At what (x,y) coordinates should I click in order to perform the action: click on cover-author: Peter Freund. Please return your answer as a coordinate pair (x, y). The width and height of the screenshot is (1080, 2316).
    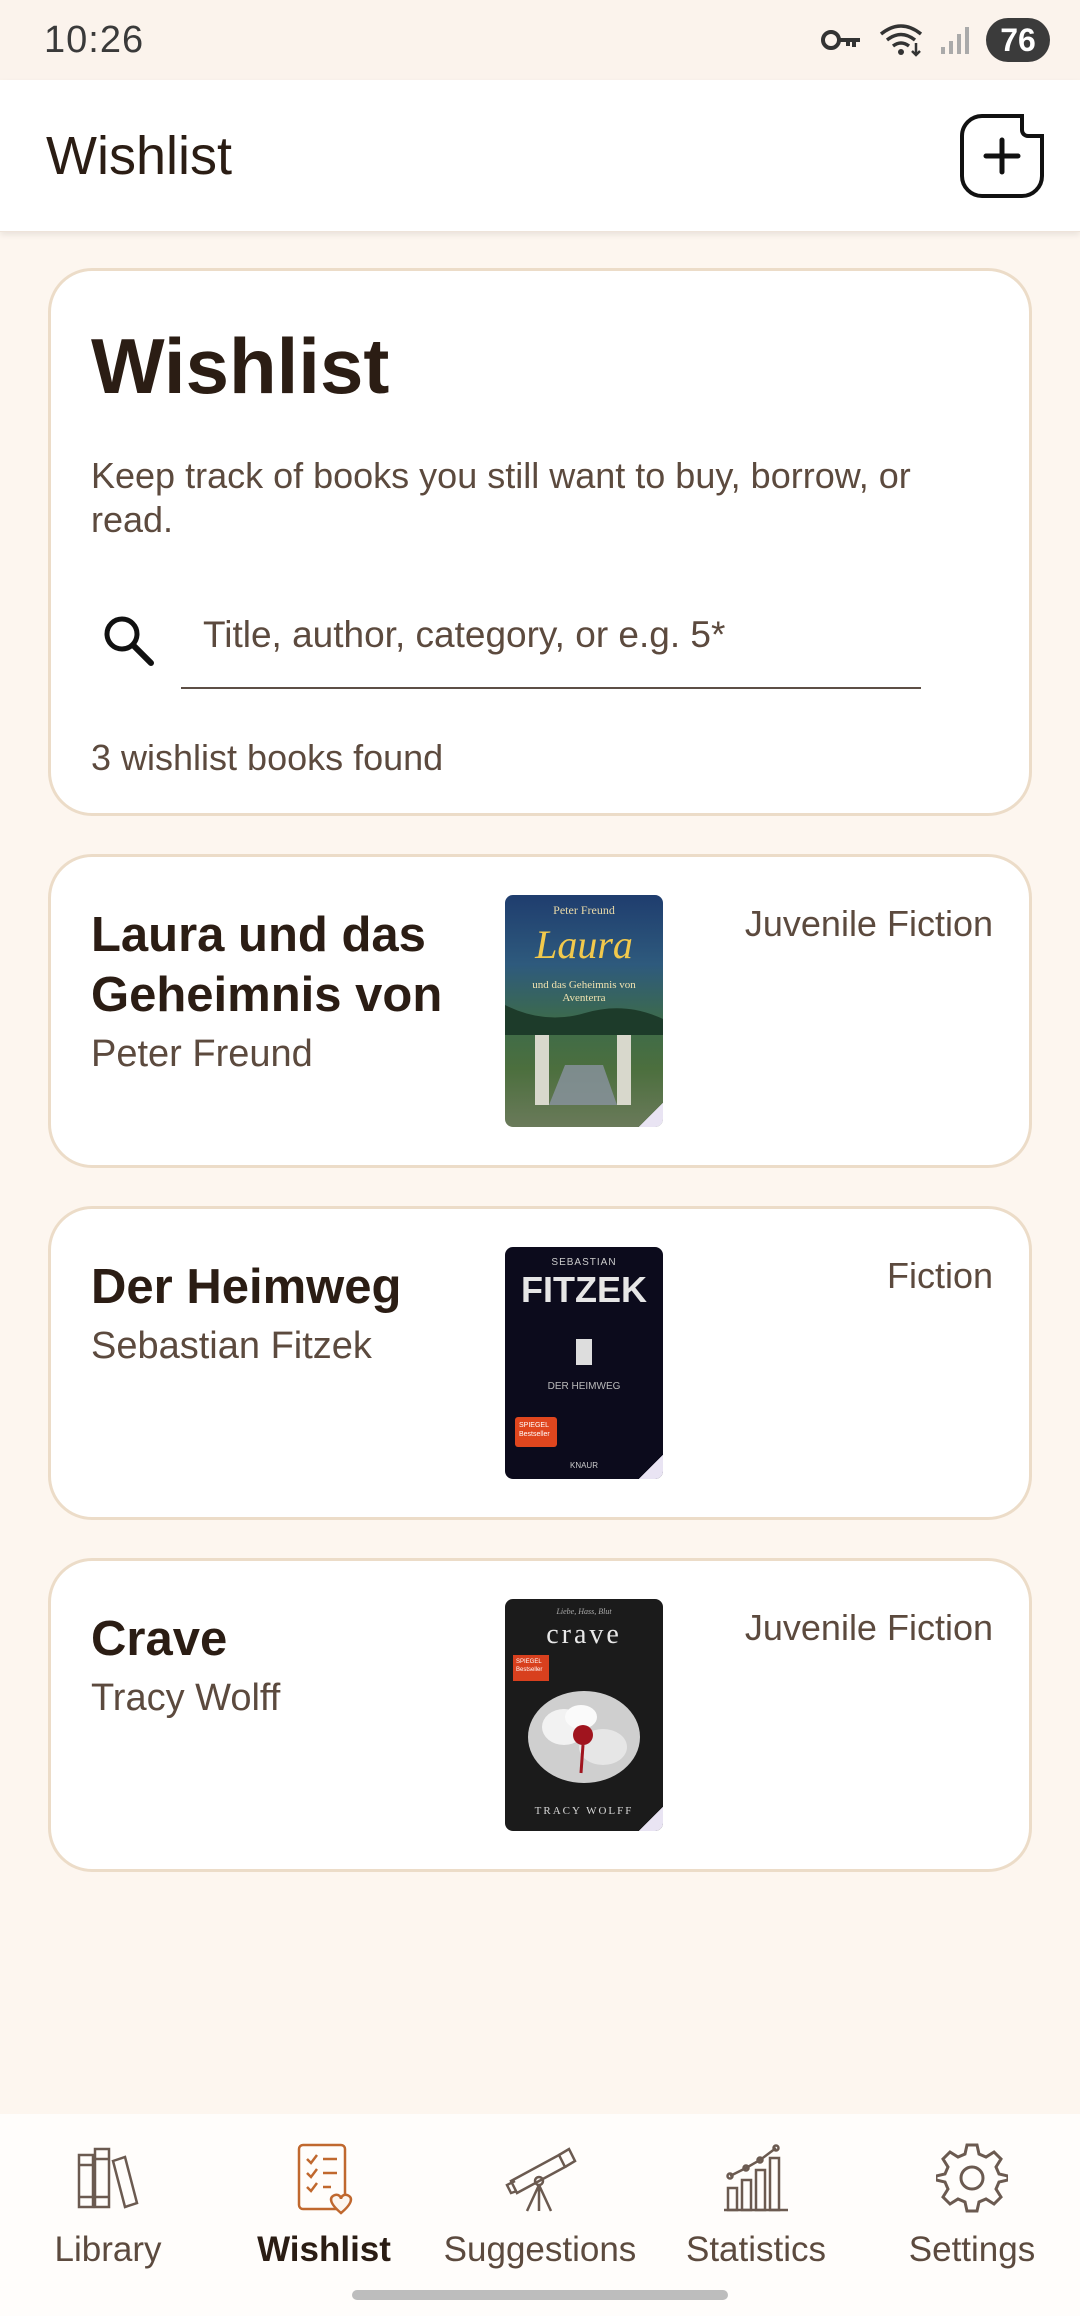
    Looking at the image, I should click on (584, 910).